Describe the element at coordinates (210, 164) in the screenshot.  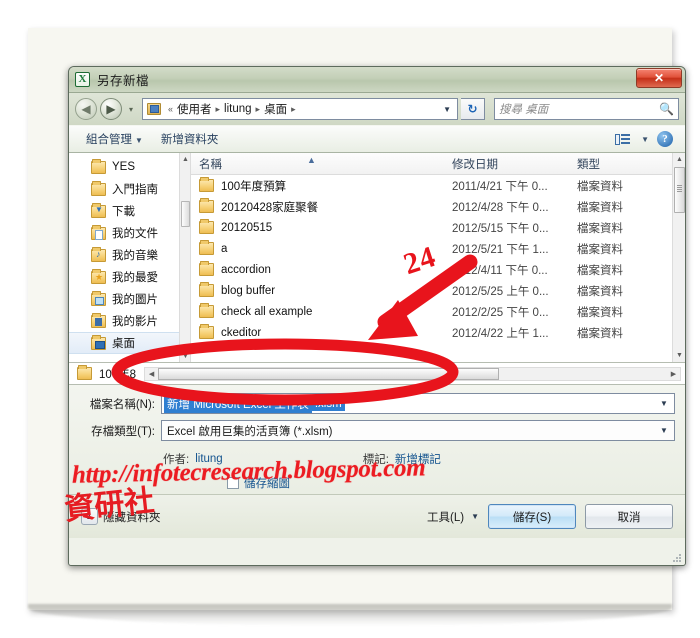
I see `column-header-label: 名稱` at that location.